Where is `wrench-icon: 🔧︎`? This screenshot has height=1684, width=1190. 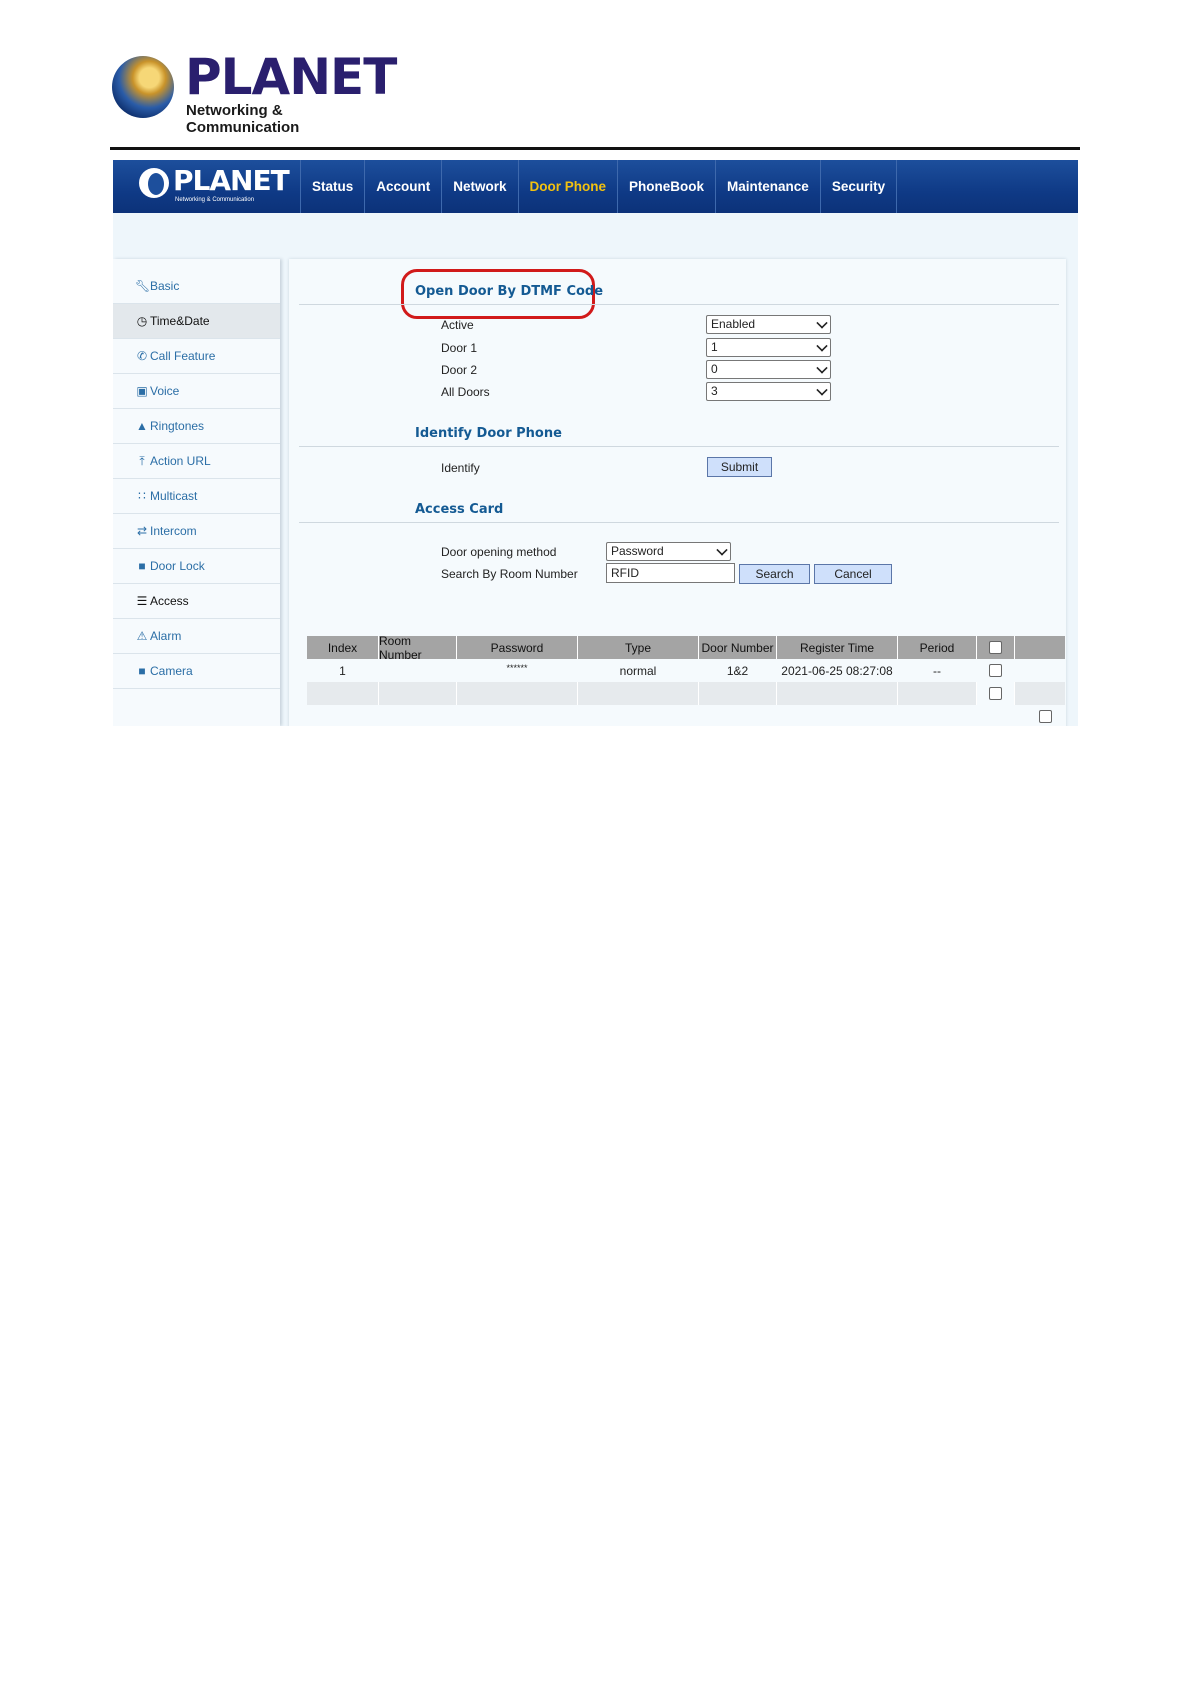 wrench-icon: 🔧︎ is located at coordinates (143, 286).